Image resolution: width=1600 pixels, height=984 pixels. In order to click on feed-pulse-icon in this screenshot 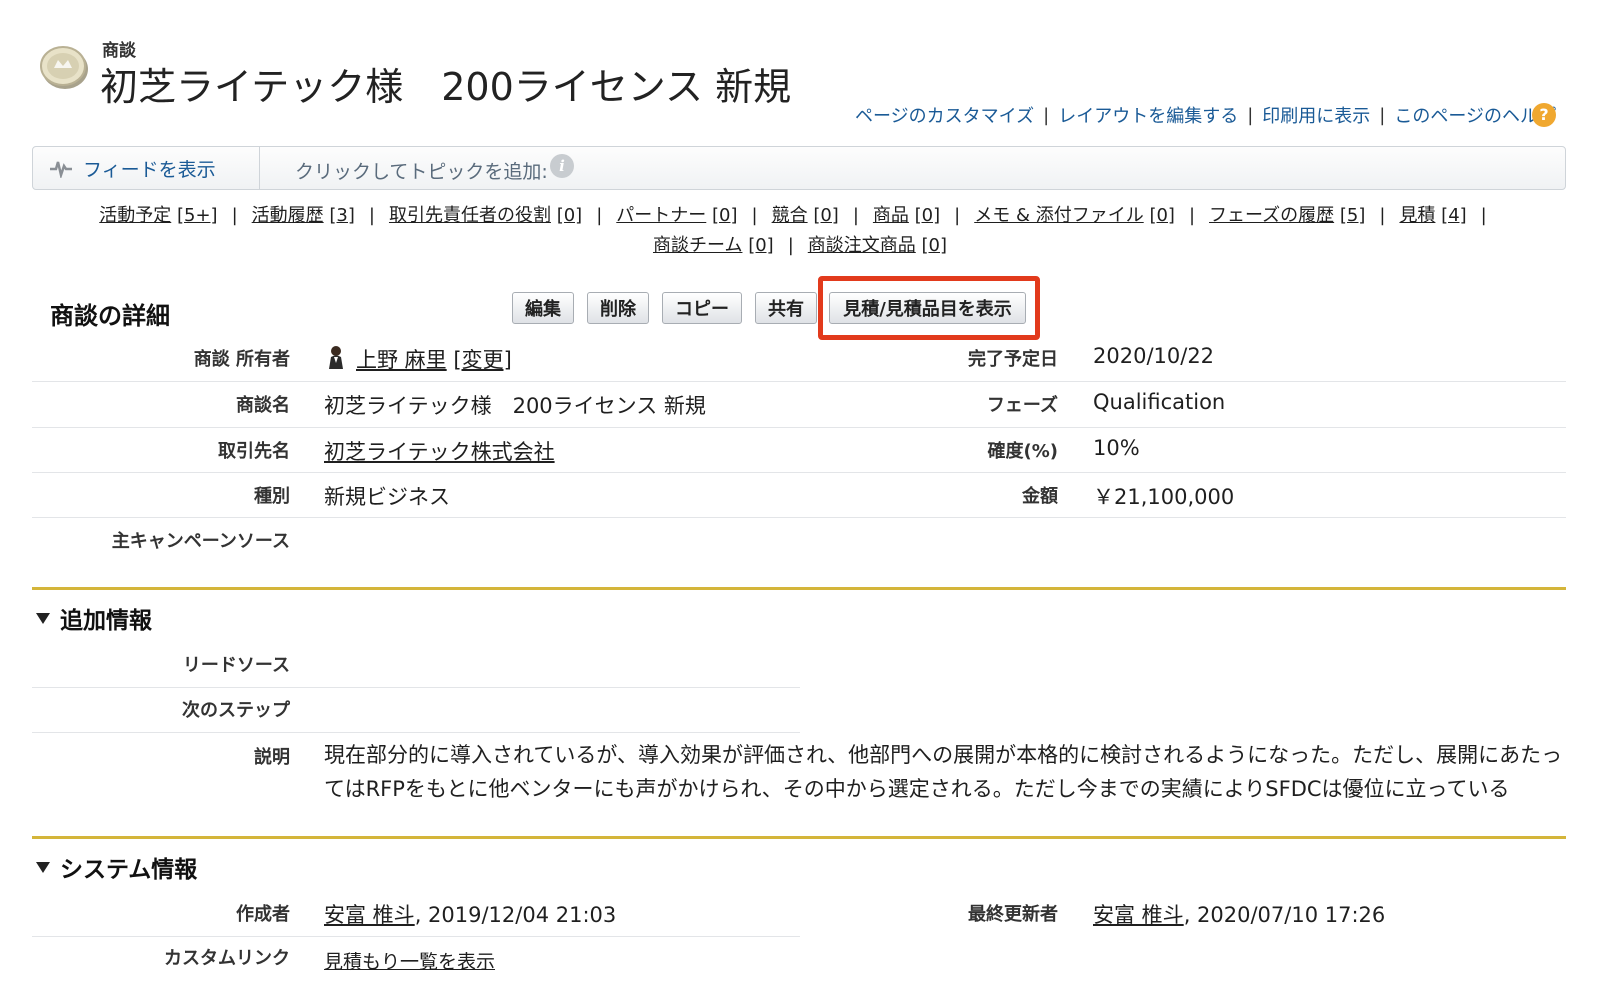, I will do `click(61, 169)`.